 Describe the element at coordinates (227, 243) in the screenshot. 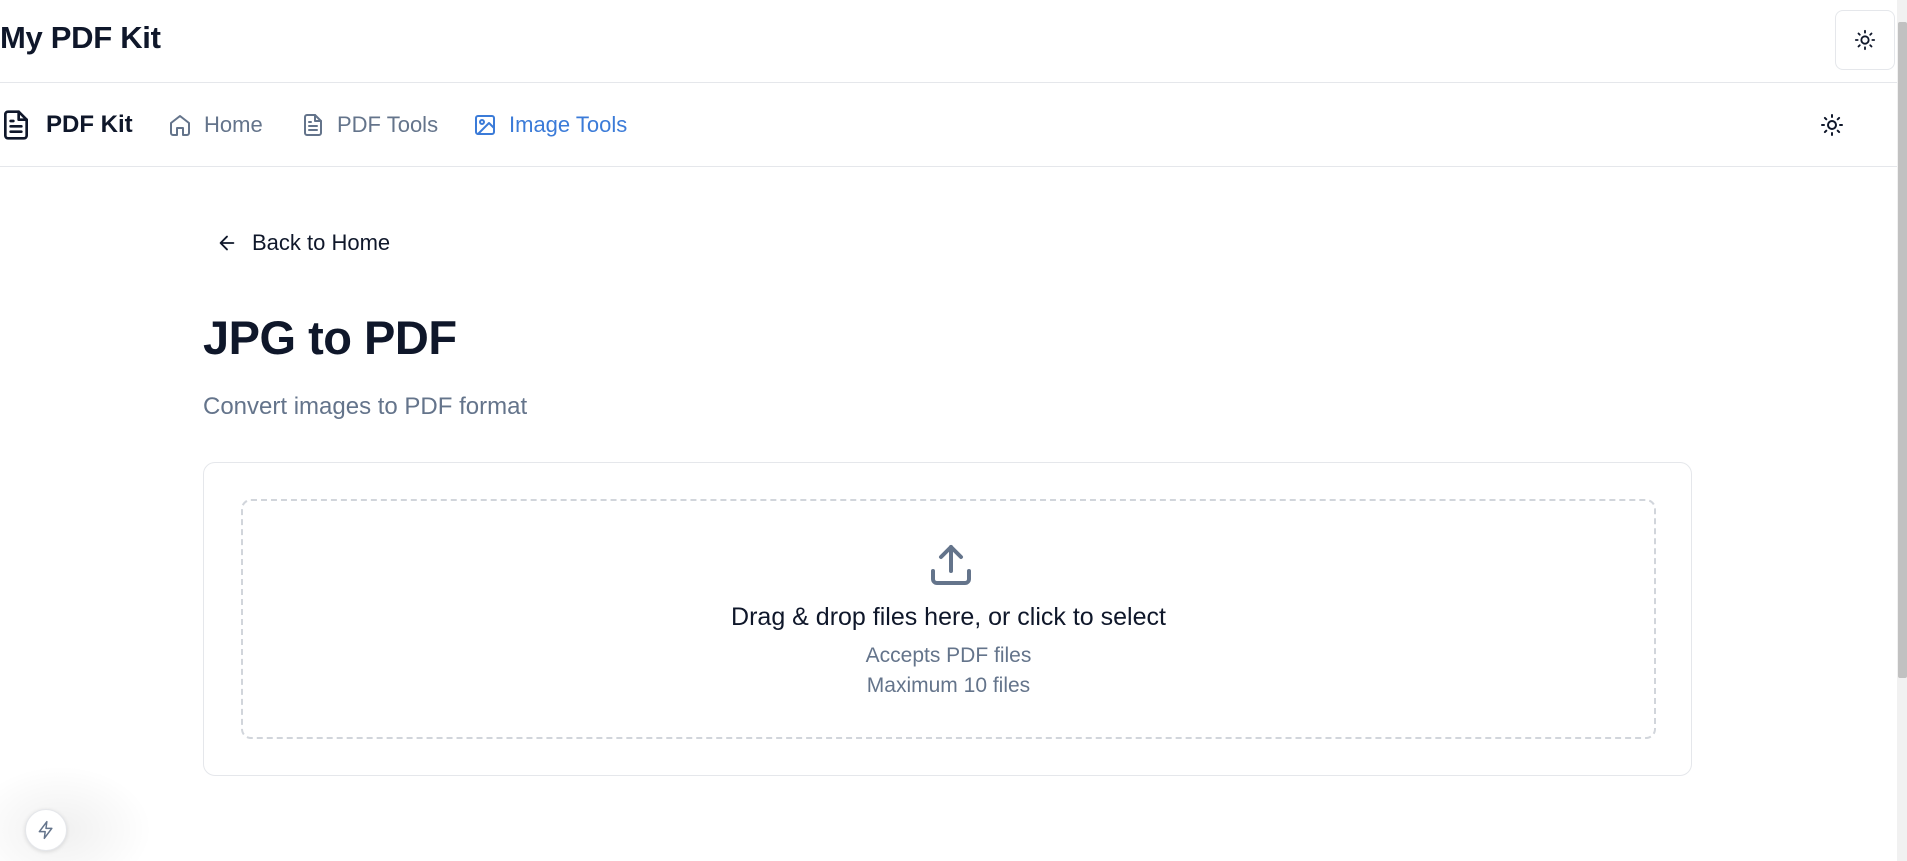

I see `arrow-left-icon` at that location.